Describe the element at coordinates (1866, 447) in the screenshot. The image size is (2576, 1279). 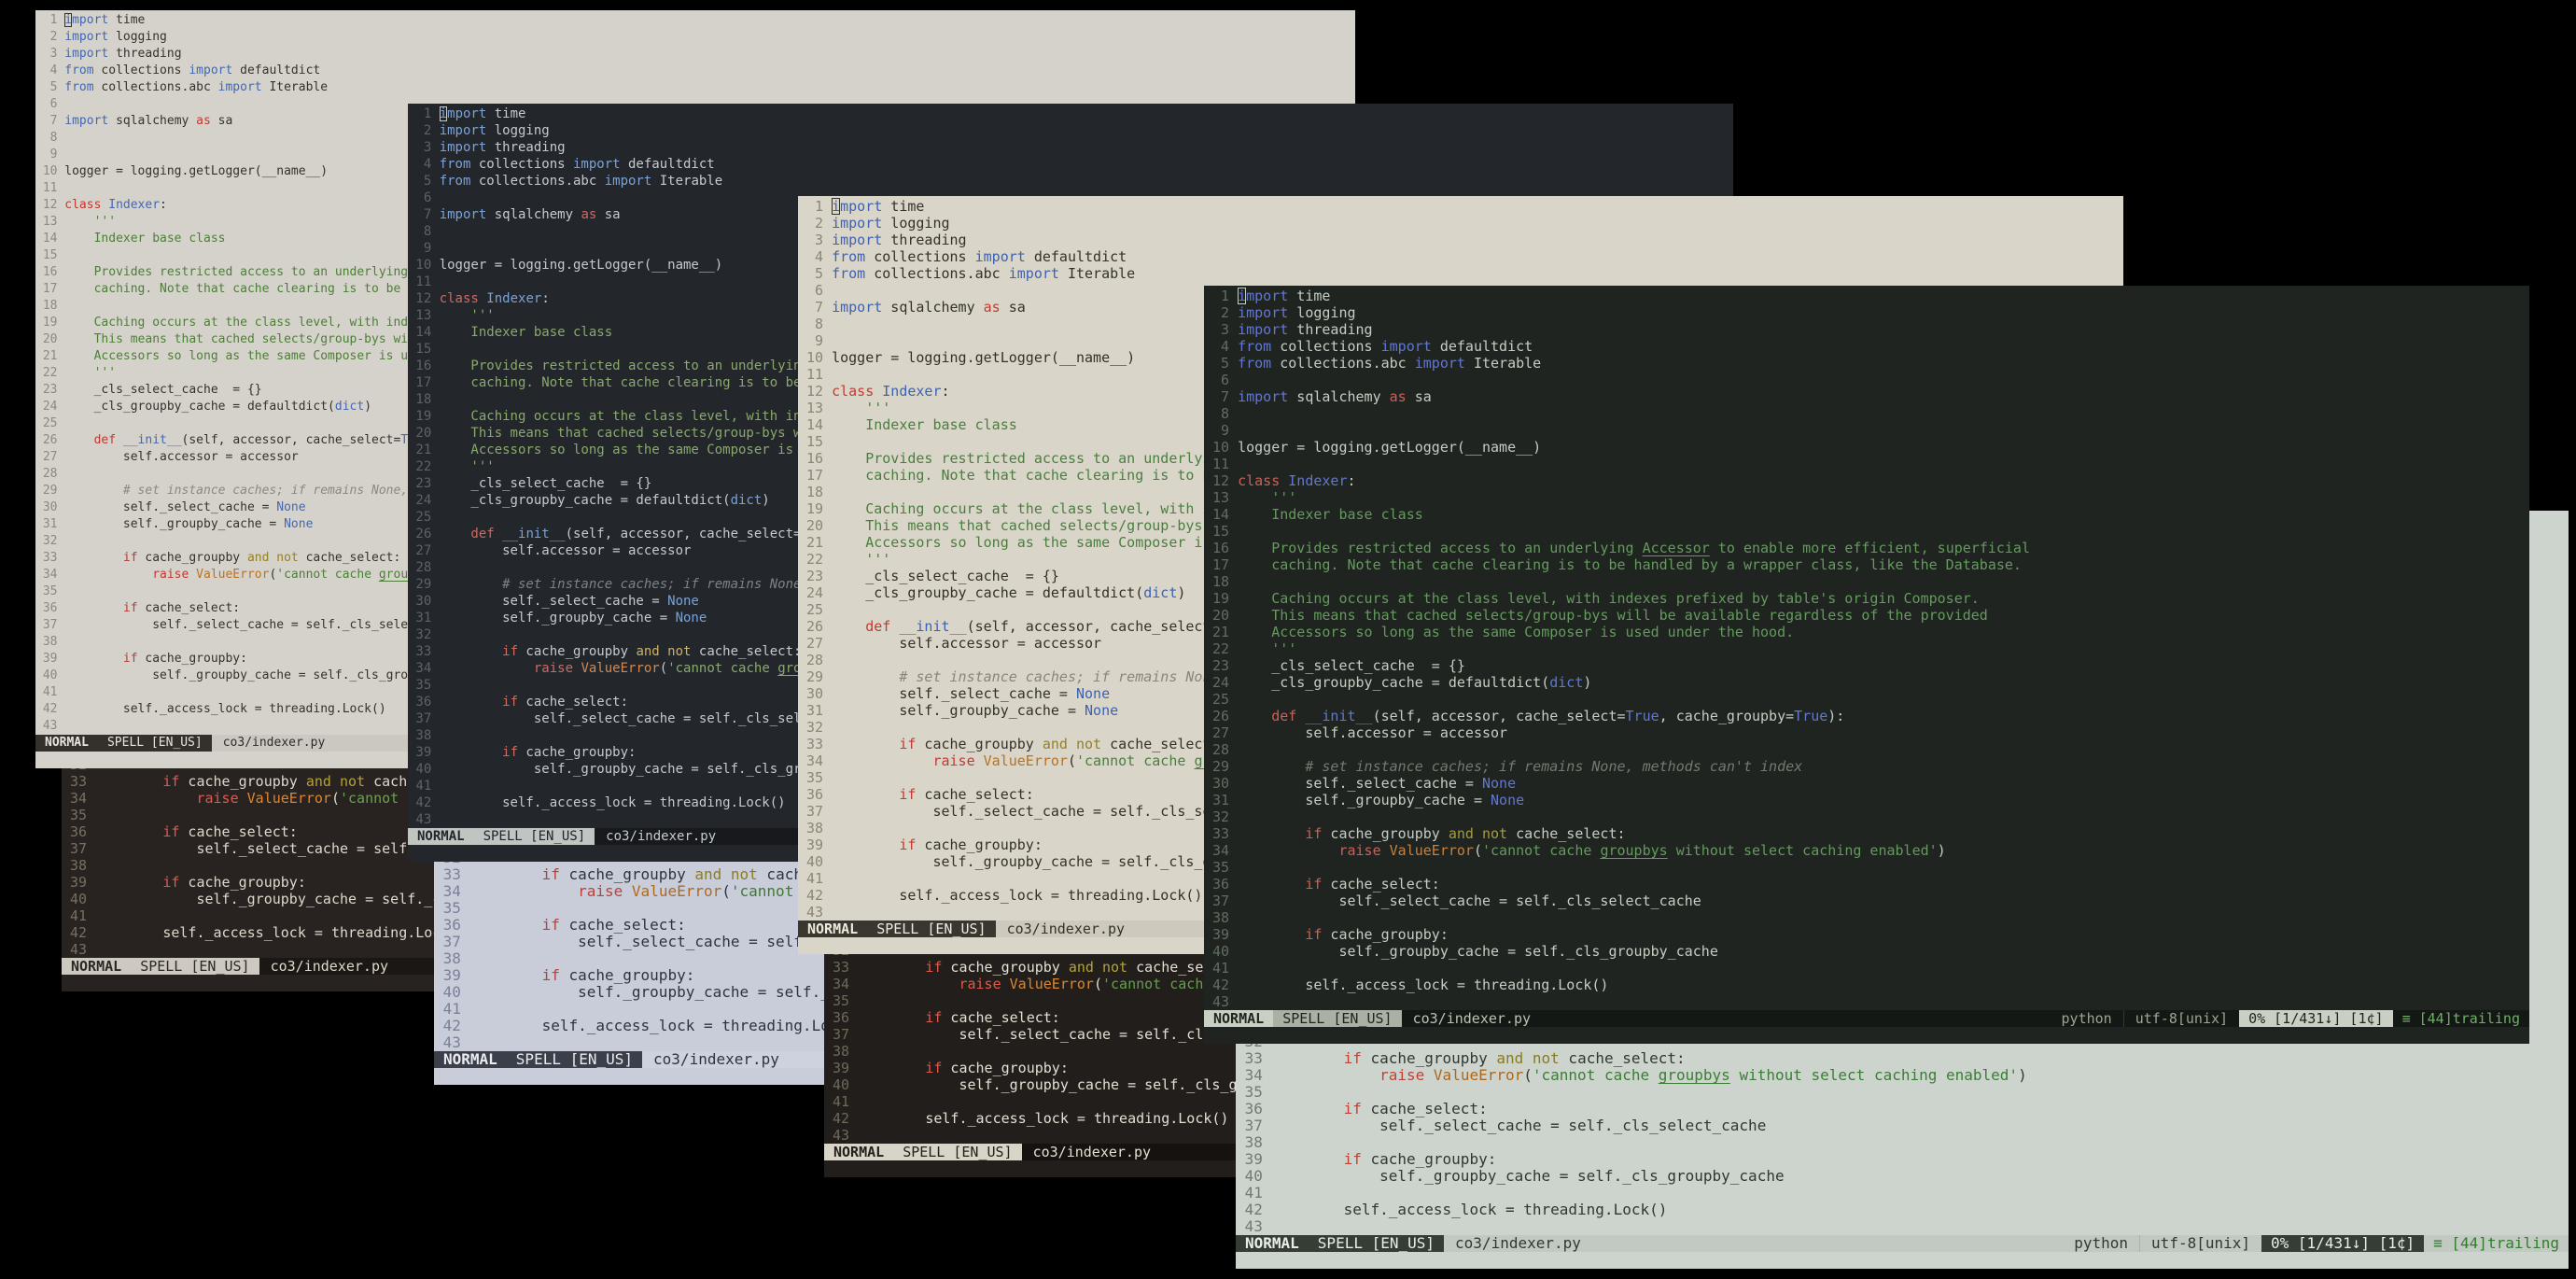
I see `code-line: 10 logger = logging.getLogger(__name__)` at that location.